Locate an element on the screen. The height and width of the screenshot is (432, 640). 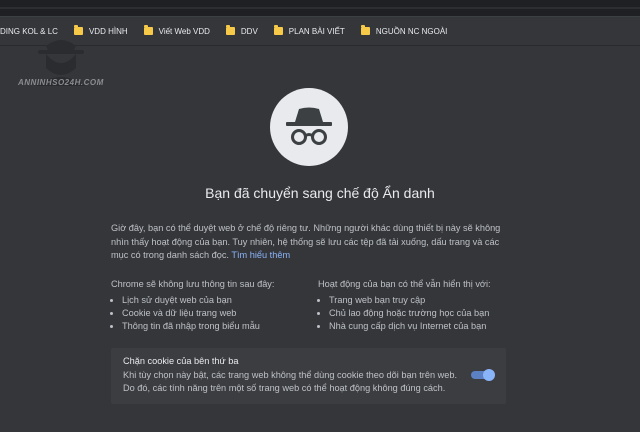
page-title: Bạn đã chuyển sang chế độ Ẩn danh is located at coordinates (320, 193).